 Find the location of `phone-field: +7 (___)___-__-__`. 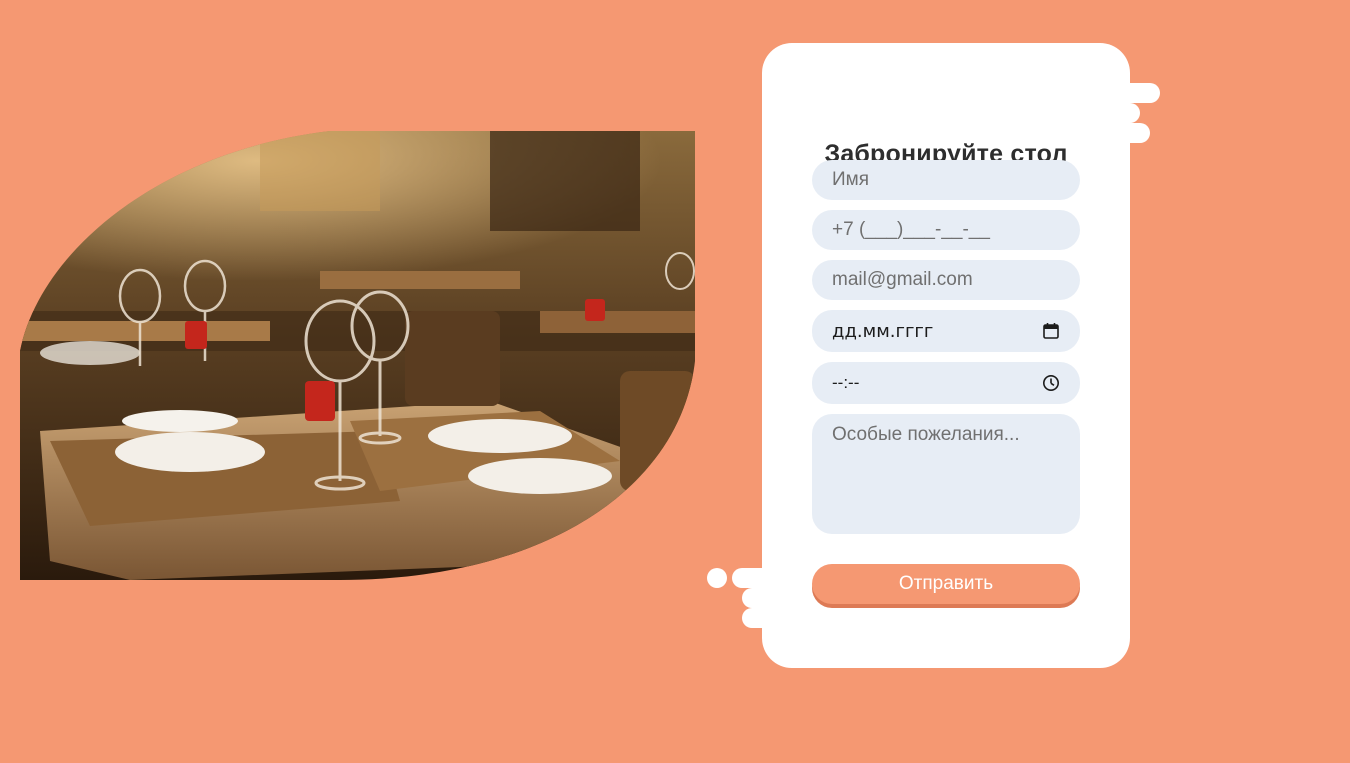

phone-field: +7 (___)___-__-__ is located at coordinates (946, 230).